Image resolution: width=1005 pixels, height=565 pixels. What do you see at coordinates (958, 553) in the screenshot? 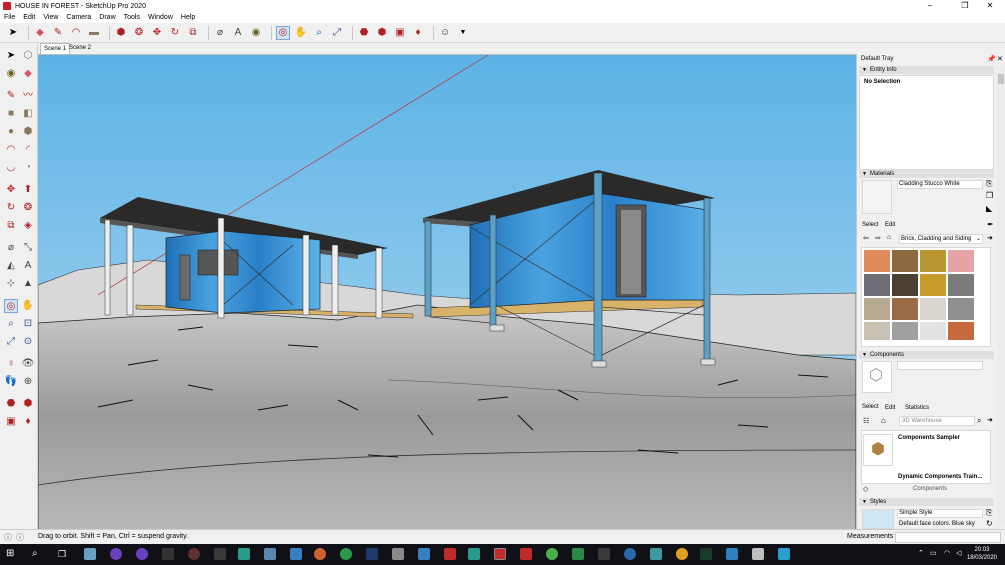
I see `volume-icon: ◁` at bounding box center [958, 553].